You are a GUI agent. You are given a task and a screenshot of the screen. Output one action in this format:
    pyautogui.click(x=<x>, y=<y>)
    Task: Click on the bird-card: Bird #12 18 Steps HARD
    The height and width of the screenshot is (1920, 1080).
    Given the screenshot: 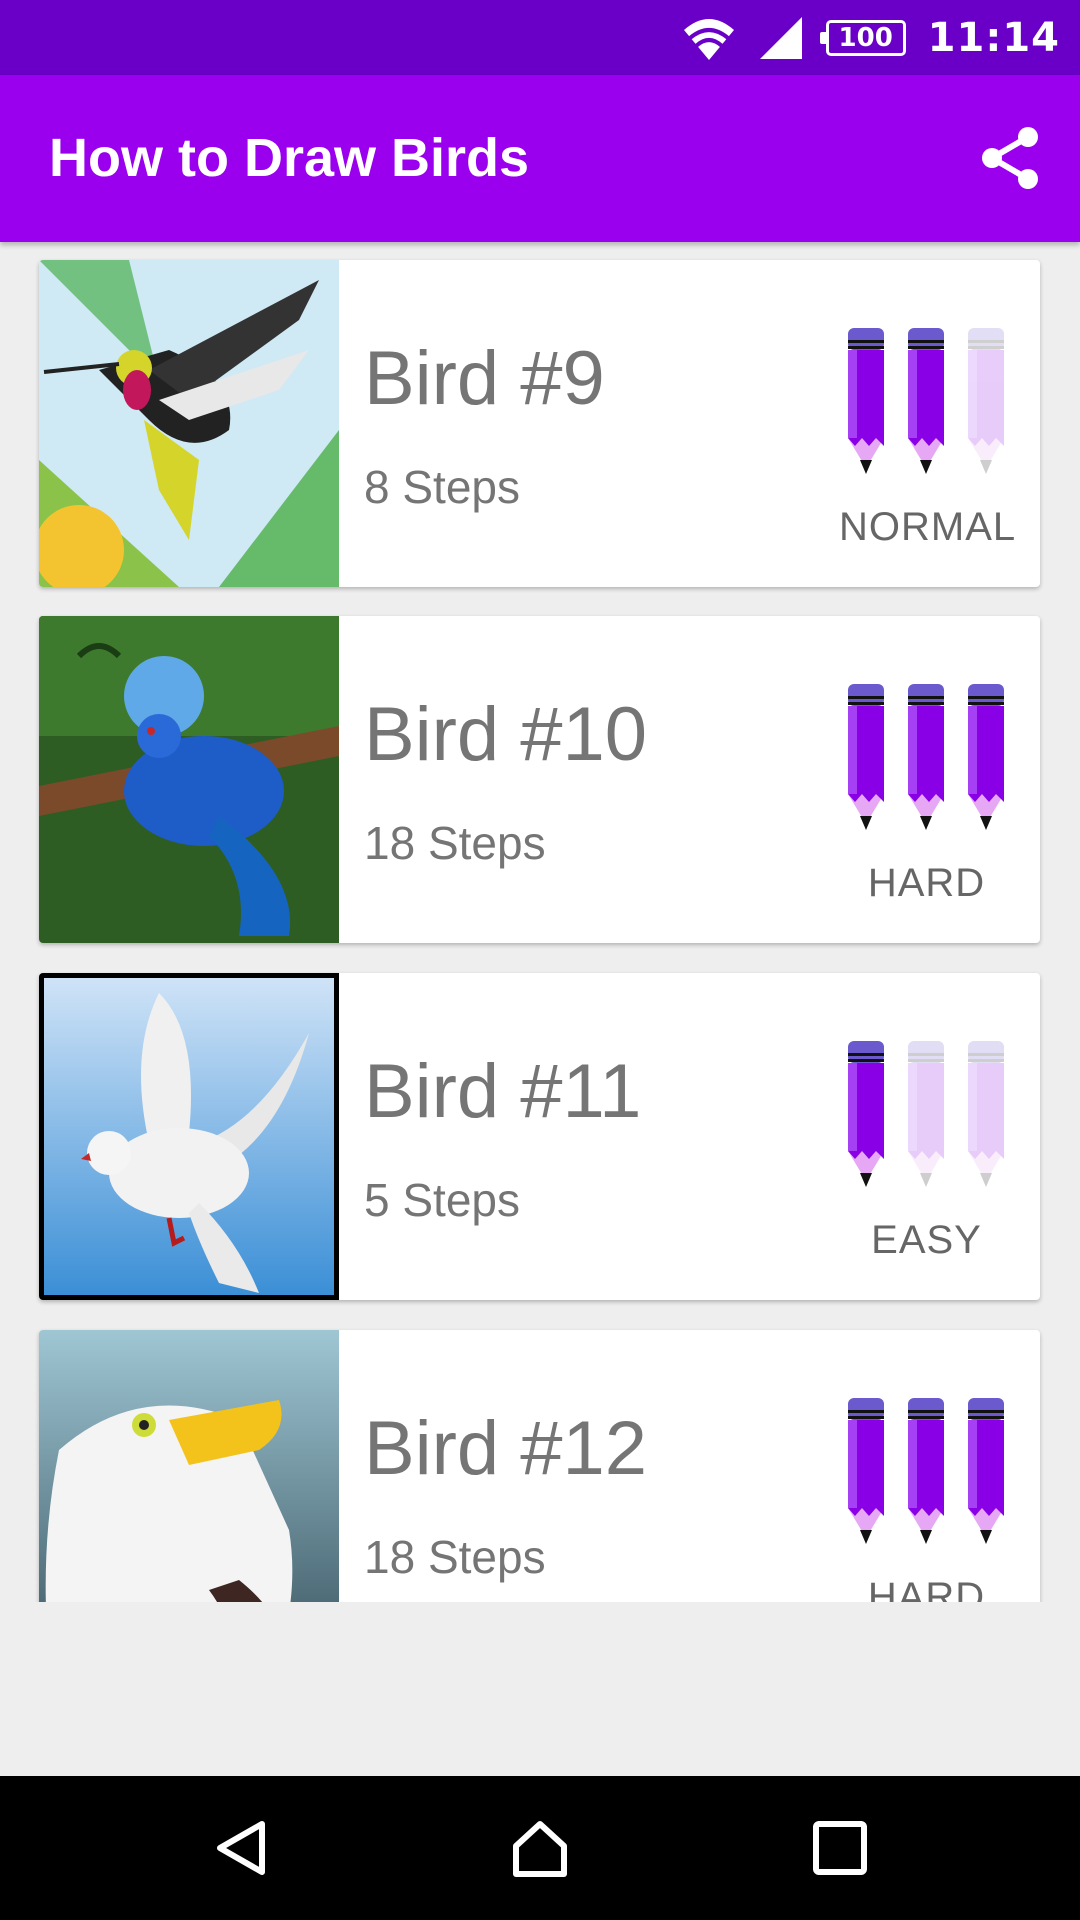 What is the action you would take?
    pyautogui.click(x=539, y=1466)
    